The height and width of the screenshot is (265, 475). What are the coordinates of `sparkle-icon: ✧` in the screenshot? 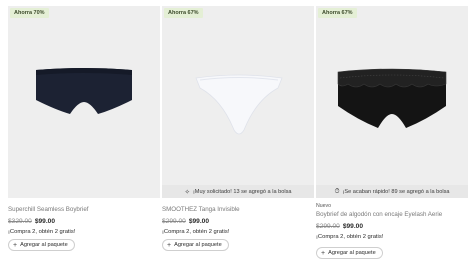 It's located at (187, 192).